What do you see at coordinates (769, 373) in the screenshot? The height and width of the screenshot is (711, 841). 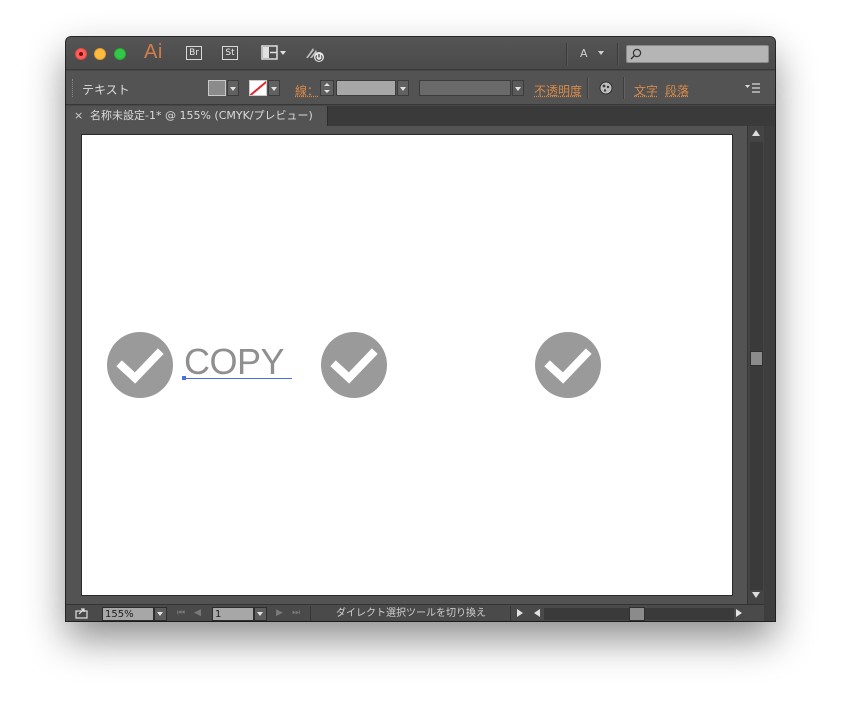 I see `window-right-edge` at bounding box center [769, 373].